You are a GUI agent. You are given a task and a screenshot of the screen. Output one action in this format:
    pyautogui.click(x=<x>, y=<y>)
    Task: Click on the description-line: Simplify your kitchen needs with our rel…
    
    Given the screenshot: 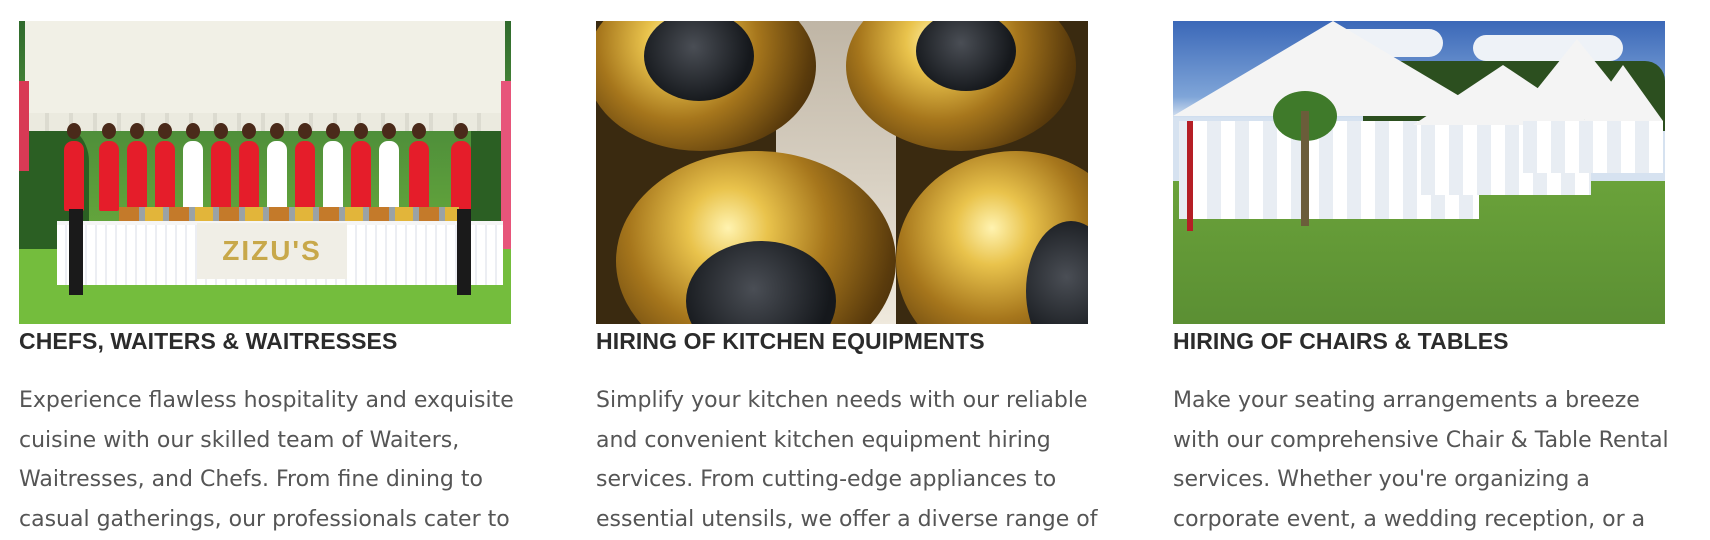 What is the action you would take?
    pyautogui.click(x=842, y=400)
    